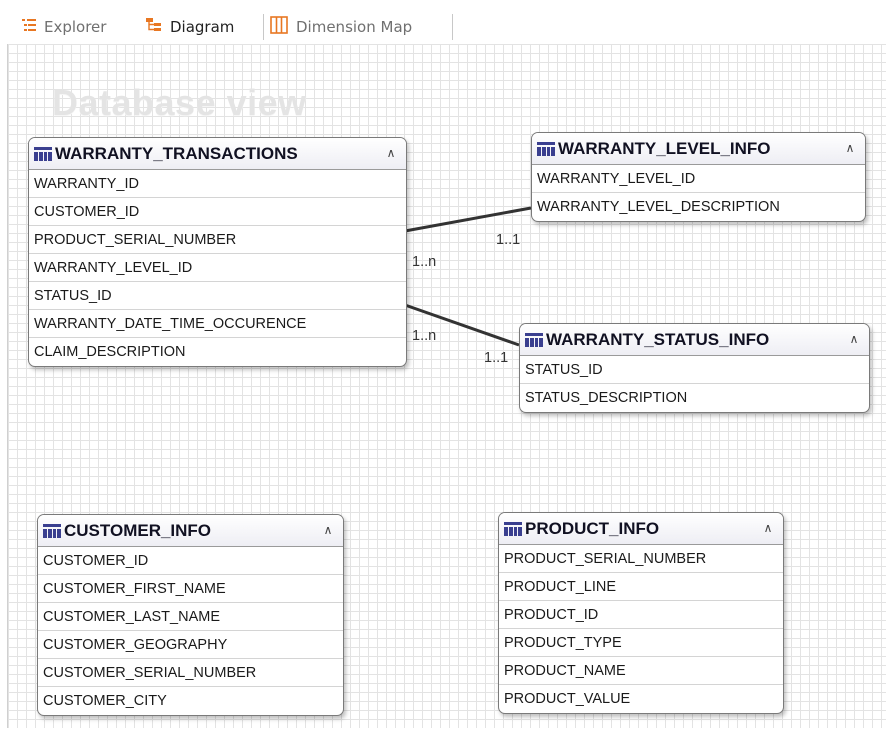 This screenshot has height=732, width=892. I want to click on table-column: CUSTOMER_CITY, so click(190, 701).